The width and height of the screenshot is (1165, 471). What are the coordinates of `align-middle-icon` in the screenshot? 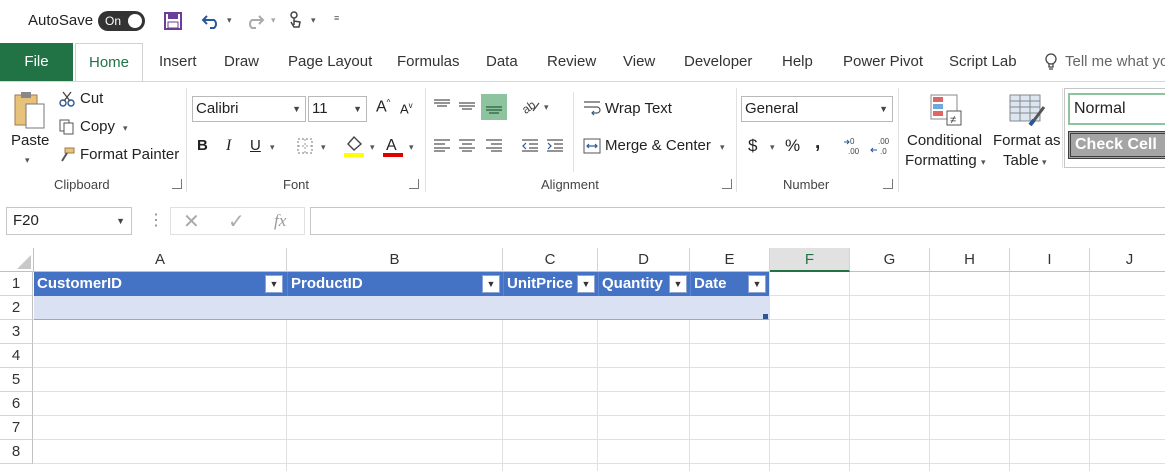 It's located at (467, 106).